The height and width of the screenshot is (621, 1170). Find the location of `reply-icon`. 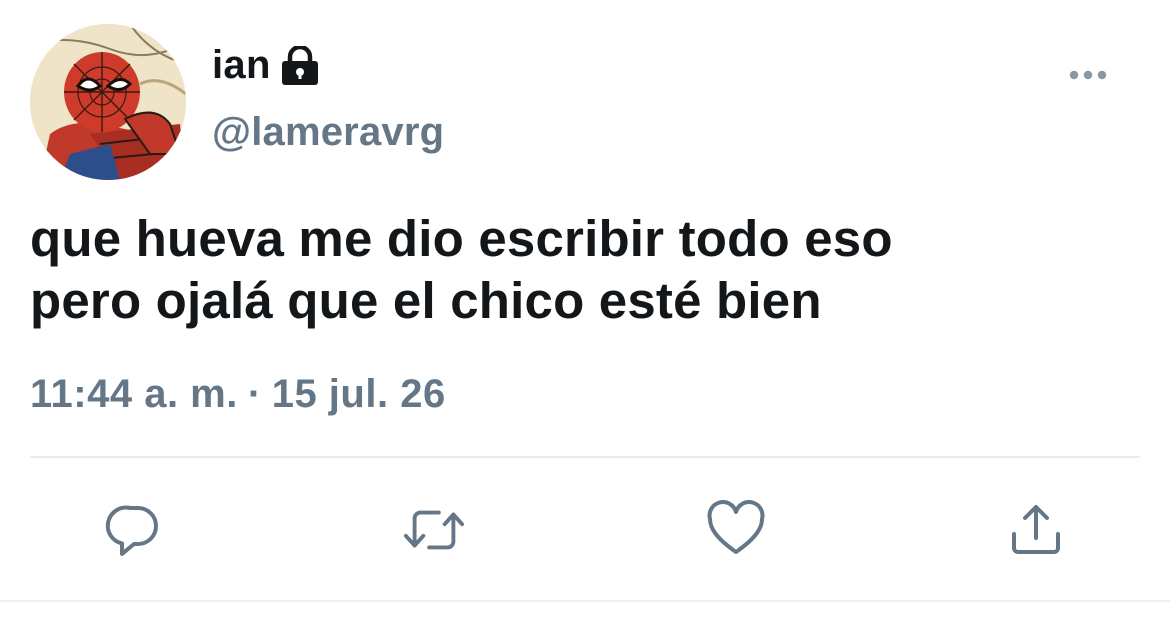

reply-icon is located at coordinates (131, 530).